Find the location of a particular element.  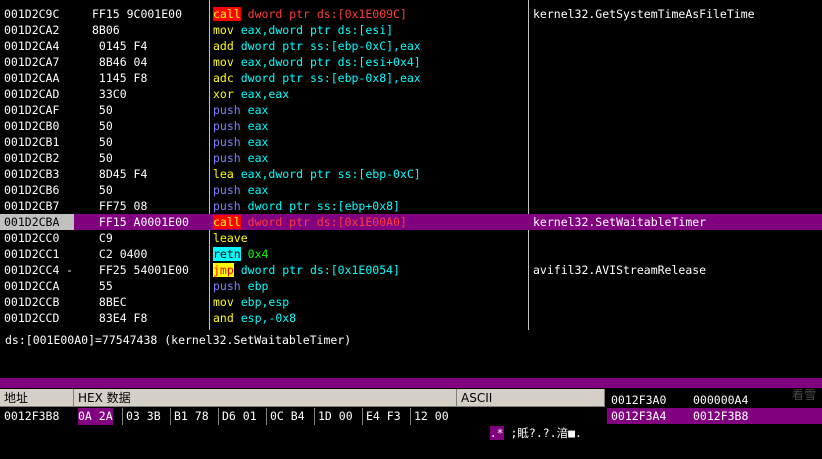

dump-row-hex: 0A 2A 03 3B B1 78 D6 01 0C B4 1D 00 E4 F3 12 00 is located at coordinates (265, 416).